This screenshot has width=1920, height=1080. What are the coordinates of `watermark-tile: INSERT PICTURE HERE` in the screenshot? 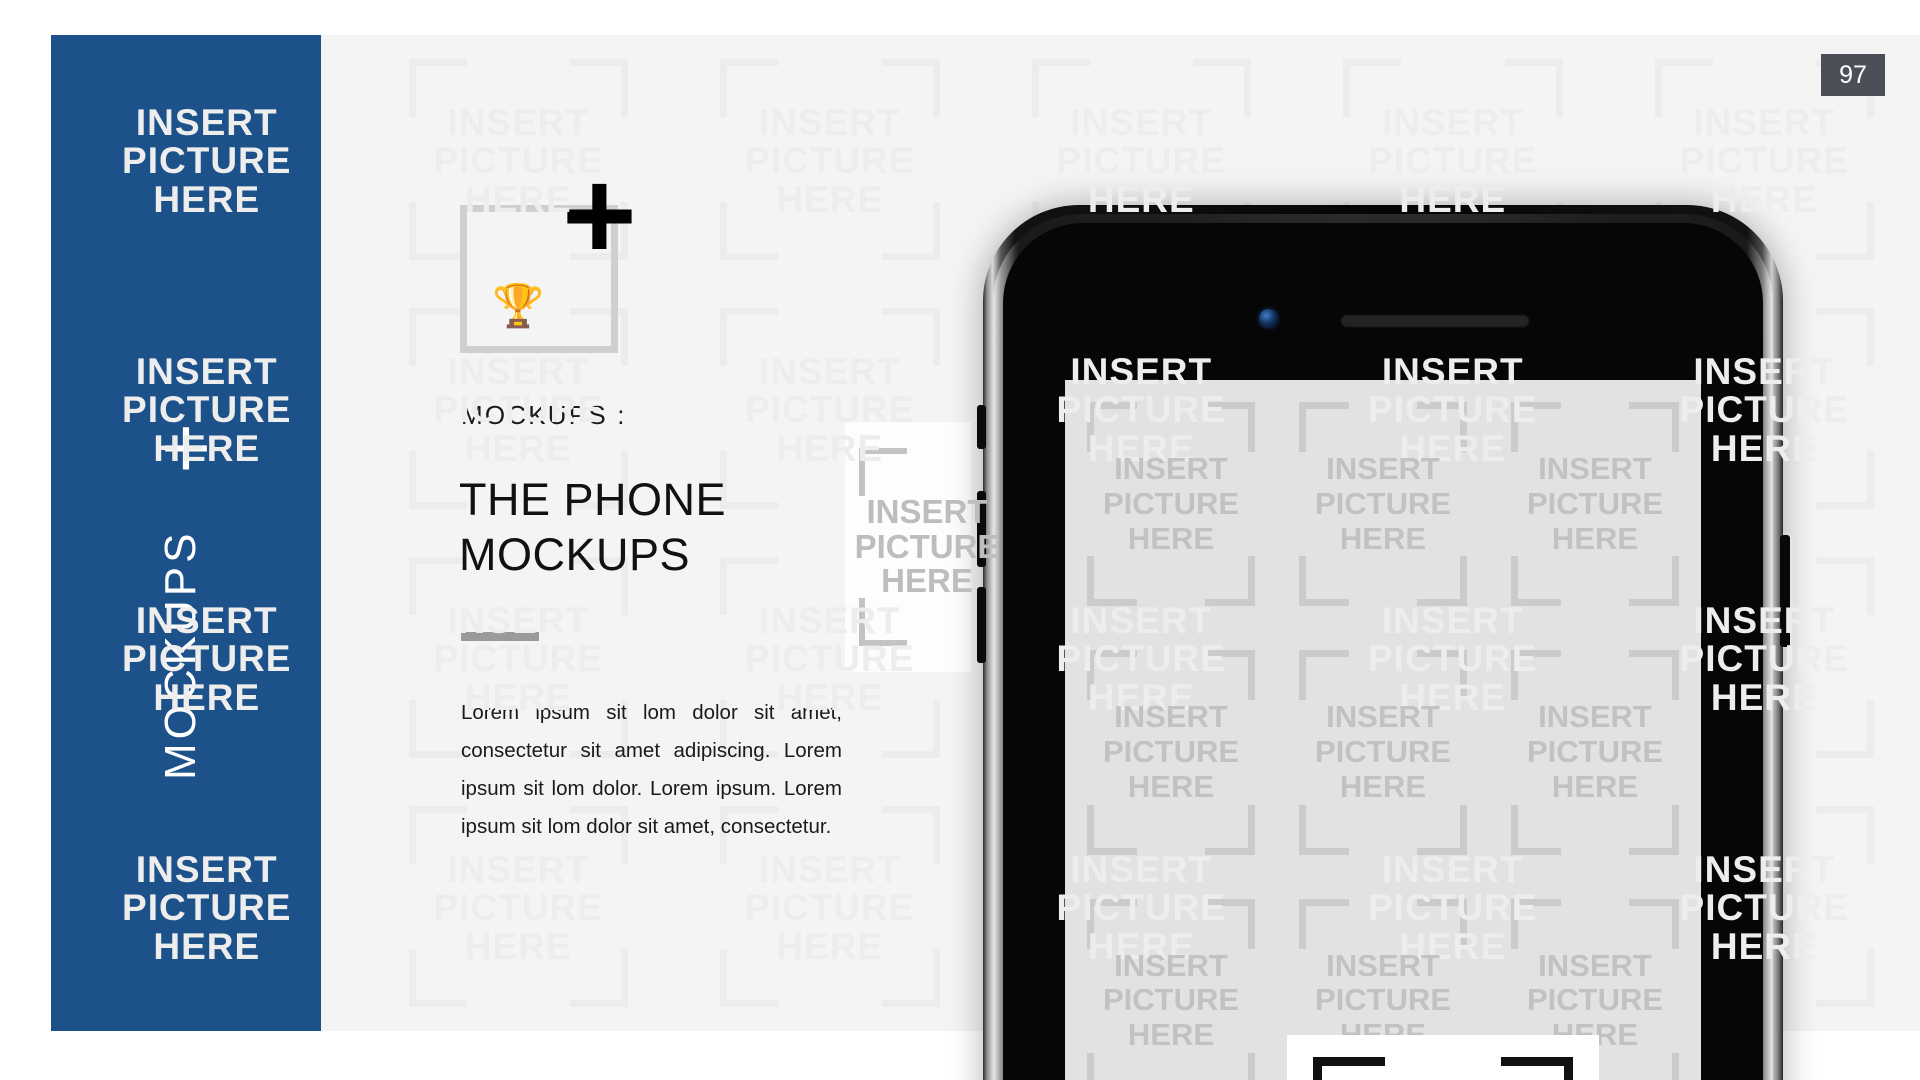 It's located at (830, 159).